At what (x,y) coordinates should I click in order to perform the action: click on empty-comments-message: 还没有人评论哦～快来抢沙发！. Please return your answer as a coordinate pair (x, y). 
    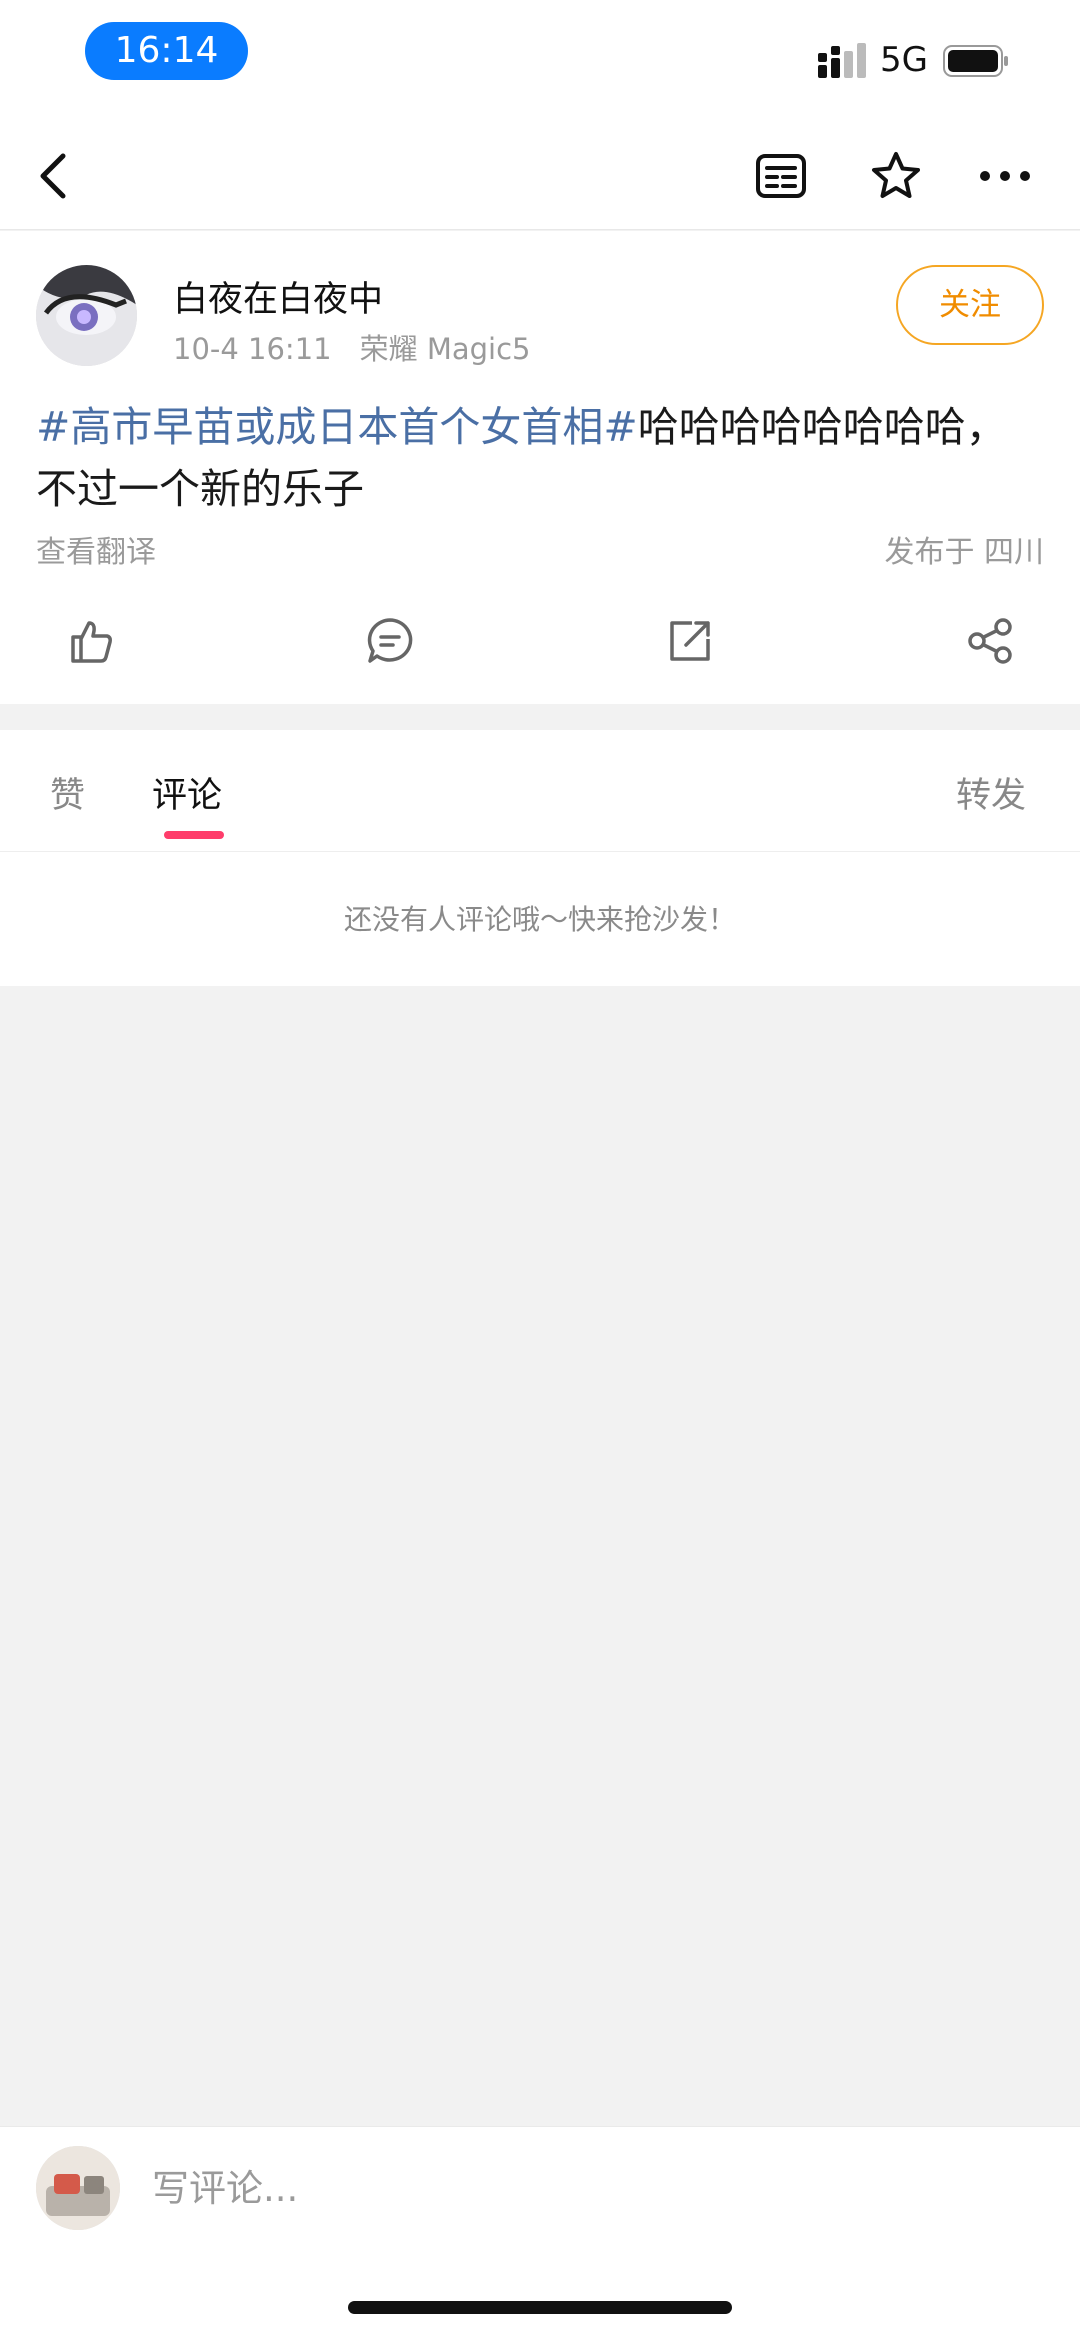
    Looking at the image, I should click on (539, 919).